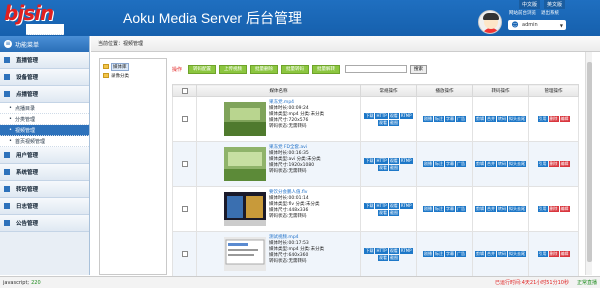 The height and width of the screenshot is (288, 600). I want to click on tree-node: 媒体库, so click(133, 66).